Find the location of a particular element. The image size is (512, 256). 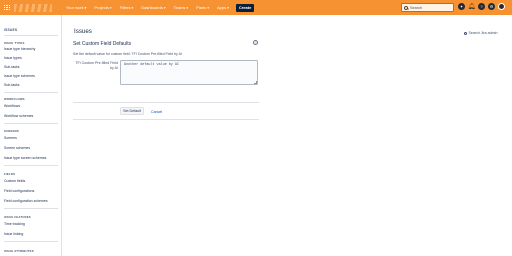

sidebar-item-field-configurations: Field configurations is located at coordinates (19, 191).